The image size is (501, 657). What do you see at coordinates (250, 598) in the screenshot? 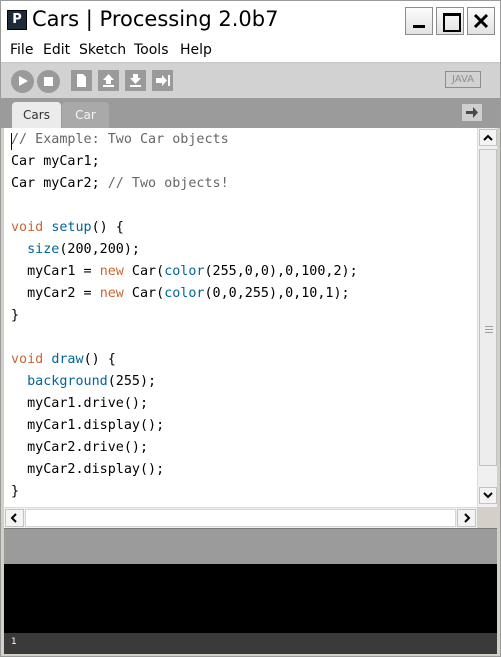
I see `console-output` at bounding box center [250, 598].